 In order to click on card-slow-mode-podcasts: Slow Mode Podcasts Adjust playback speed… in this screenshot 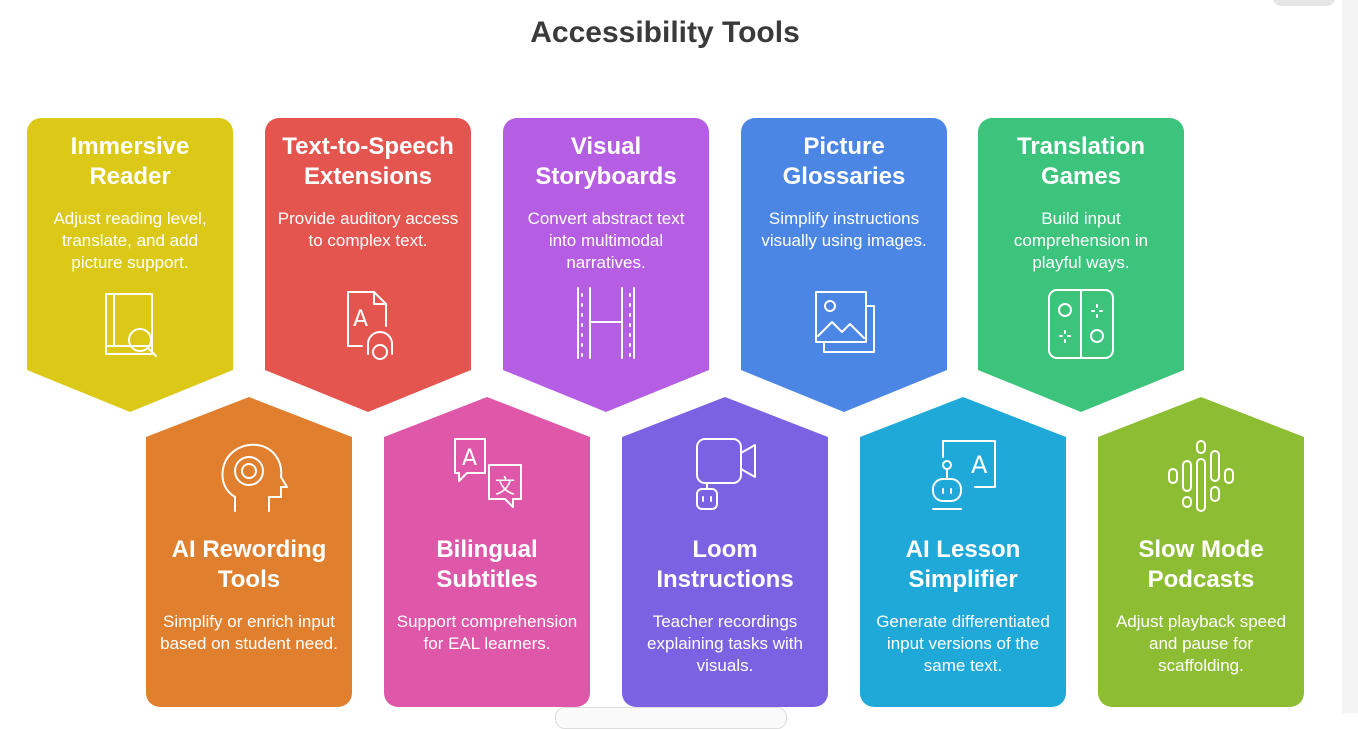, I will do `click(1201, 552)`.